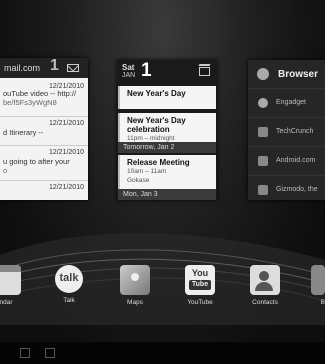  Describe the element at coordinates (135, 277) in the screenshot. I see `maps-pin-icon` at that location.